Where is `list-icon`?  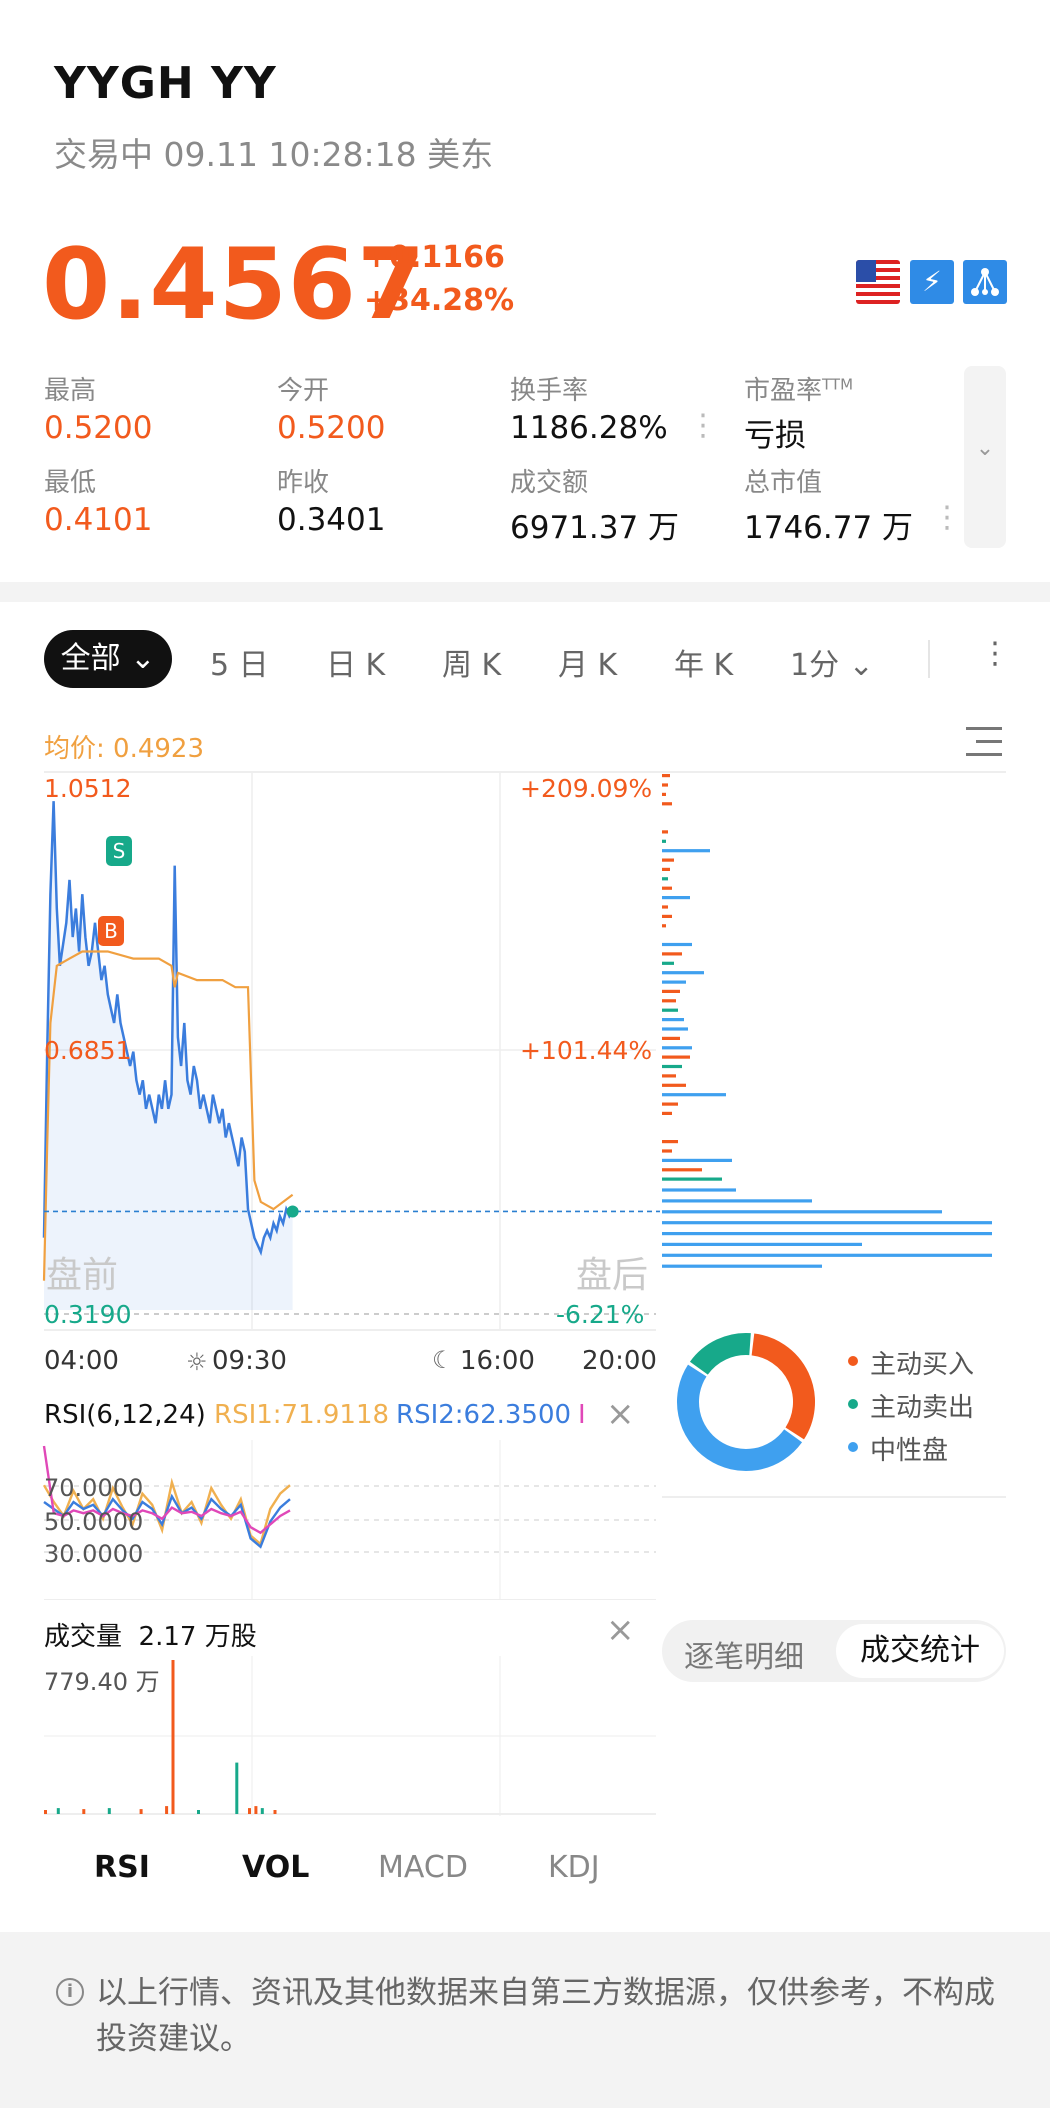
list-icon is located at coordinates (984, 744).